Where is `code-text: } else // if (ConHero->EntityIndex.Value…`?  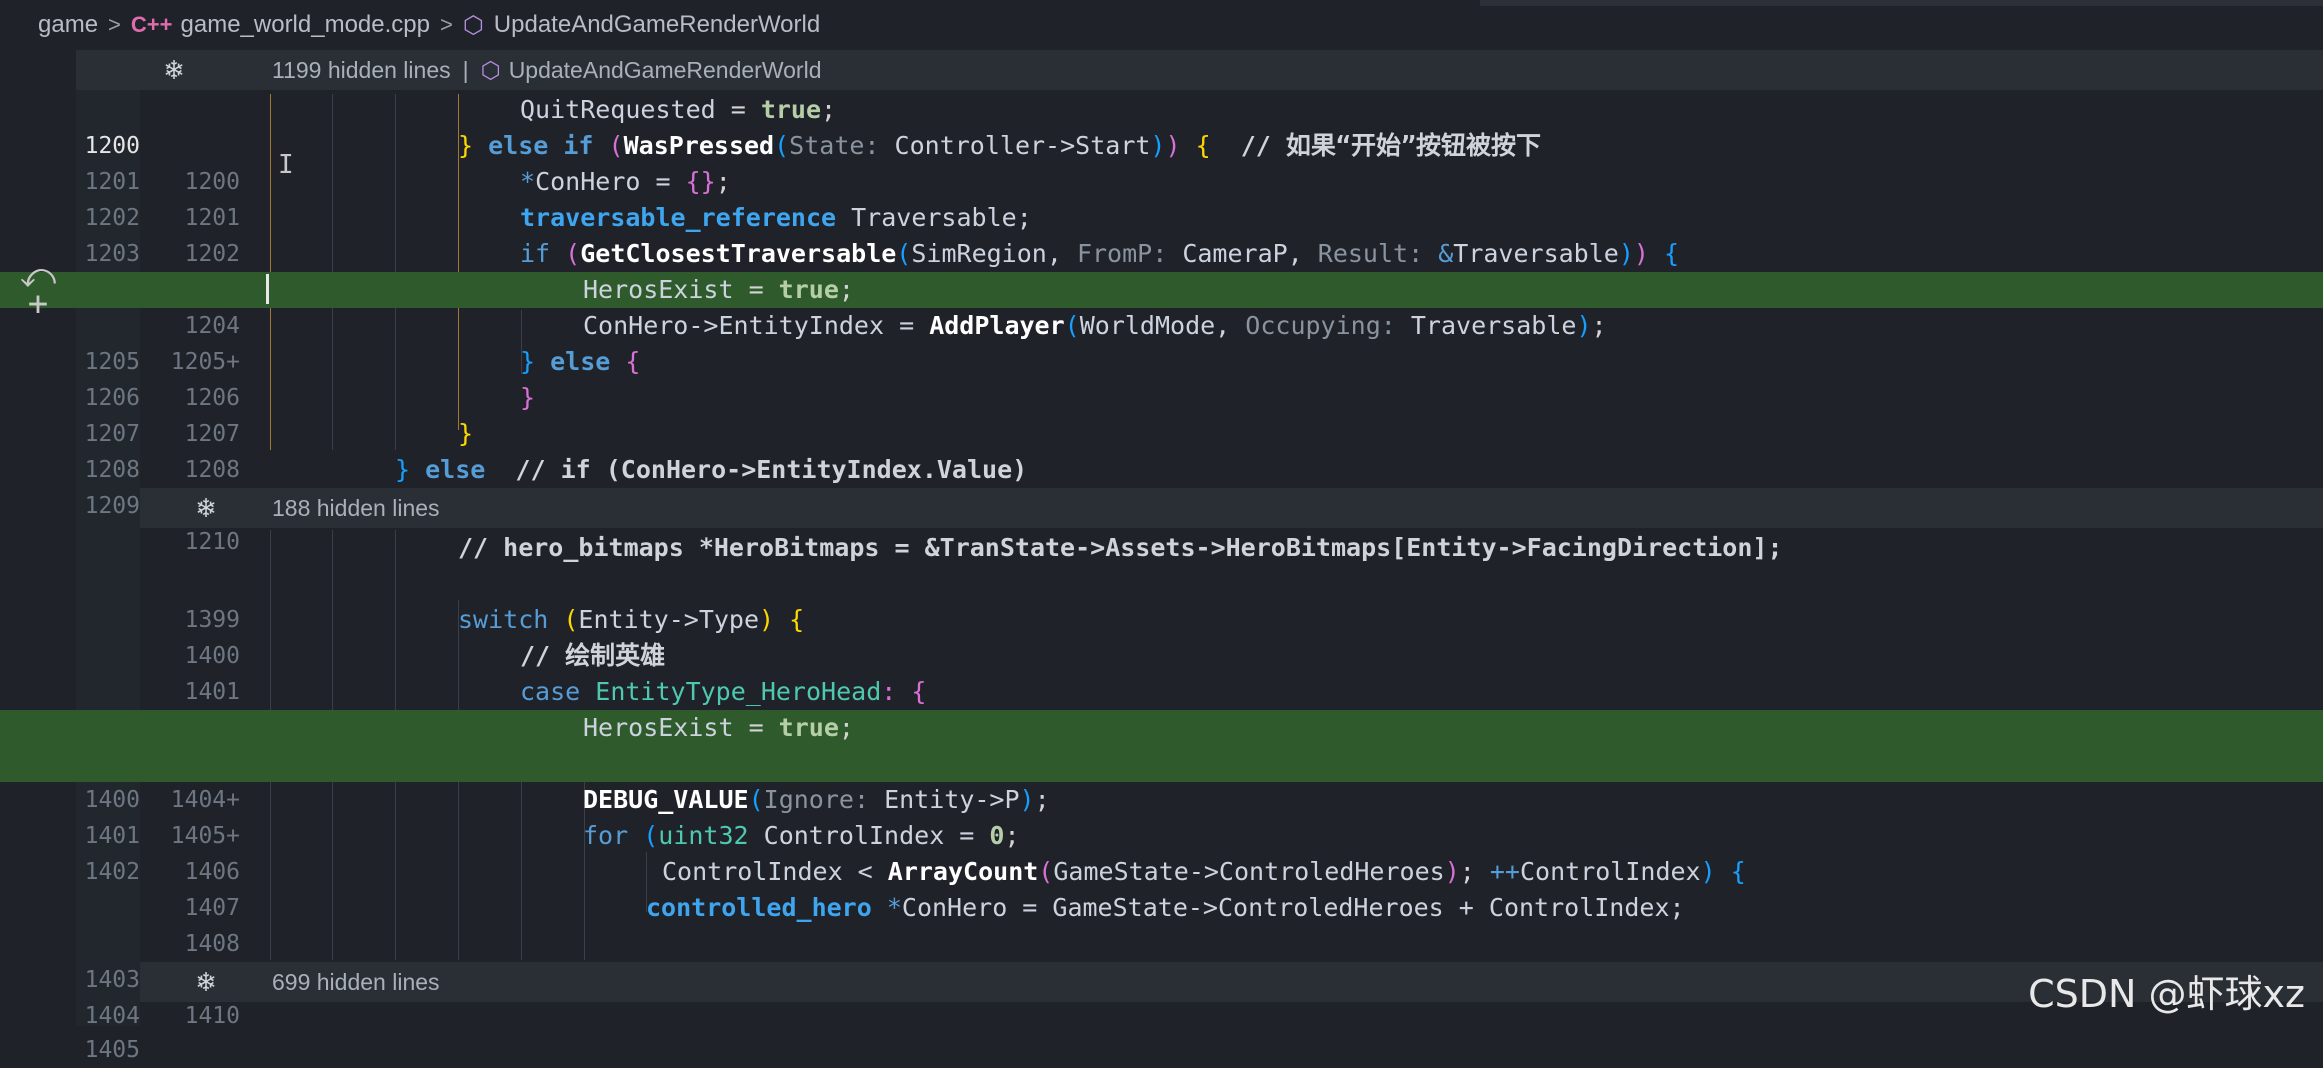
code-text: } else // if (ConHero->EntityIndex.Value… is located at coordinates (711, 469).